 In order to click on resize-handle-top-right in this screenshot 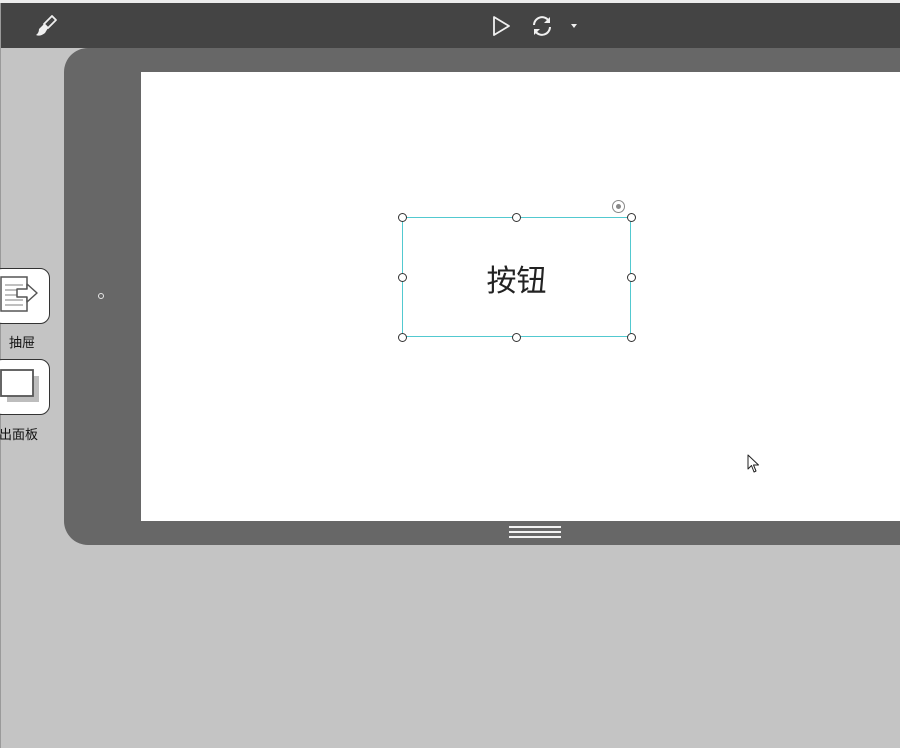, I will do `click(631, 217)`.